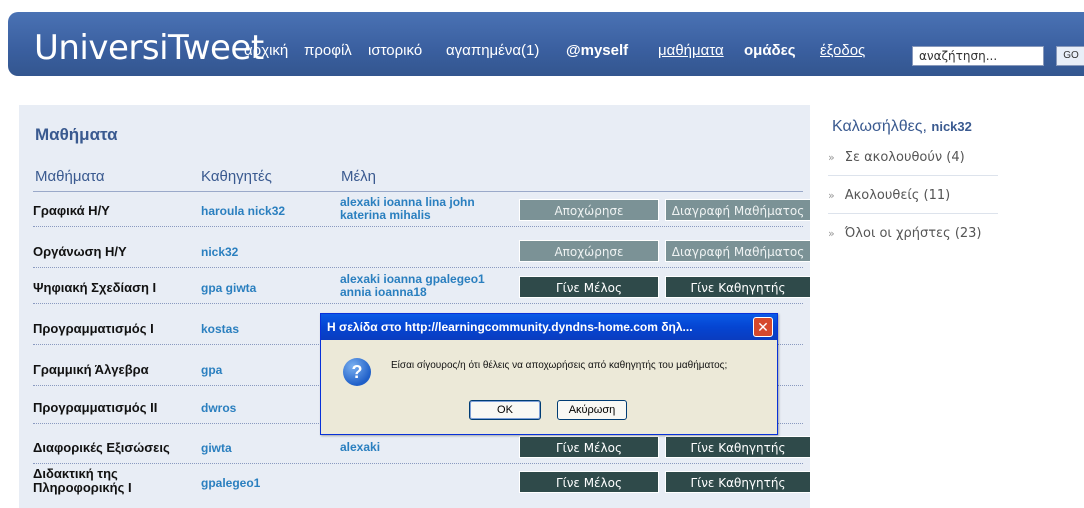 Image resolution: width=1084 pixels, height=508 pixels. I want to click on welcome-label: Καλωσήλθες,, so click(879, 126).